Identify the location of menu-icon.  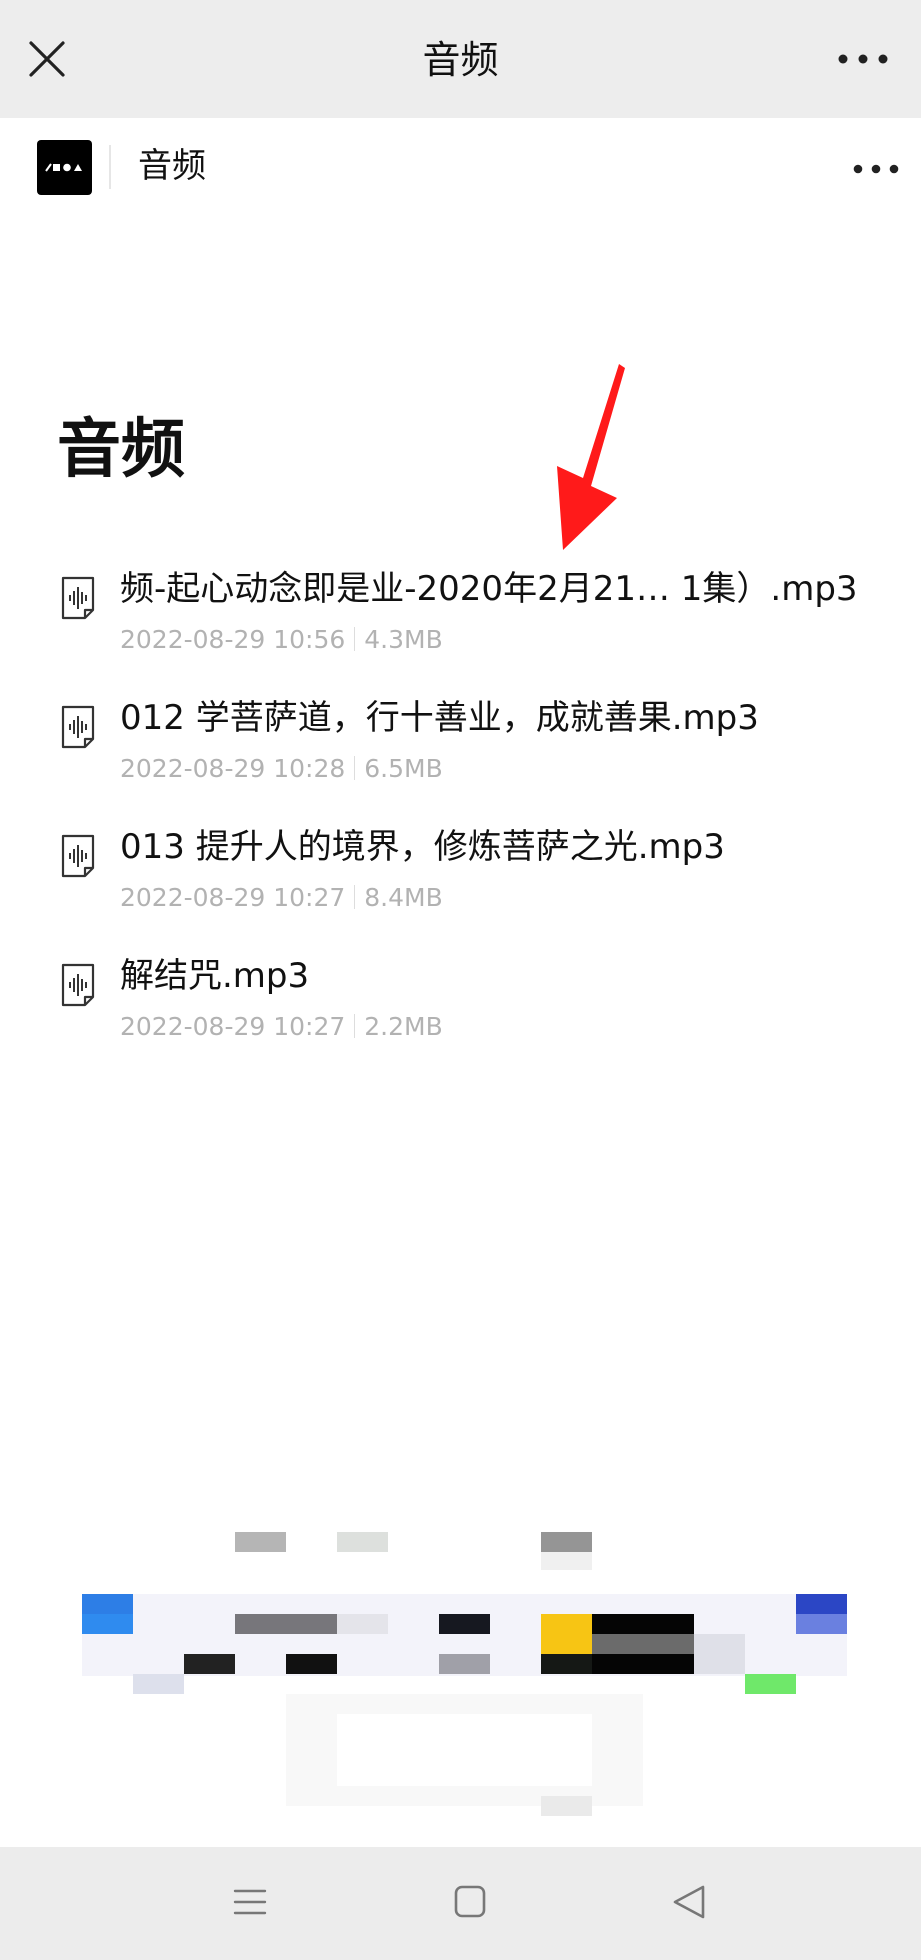
(250, 1902).